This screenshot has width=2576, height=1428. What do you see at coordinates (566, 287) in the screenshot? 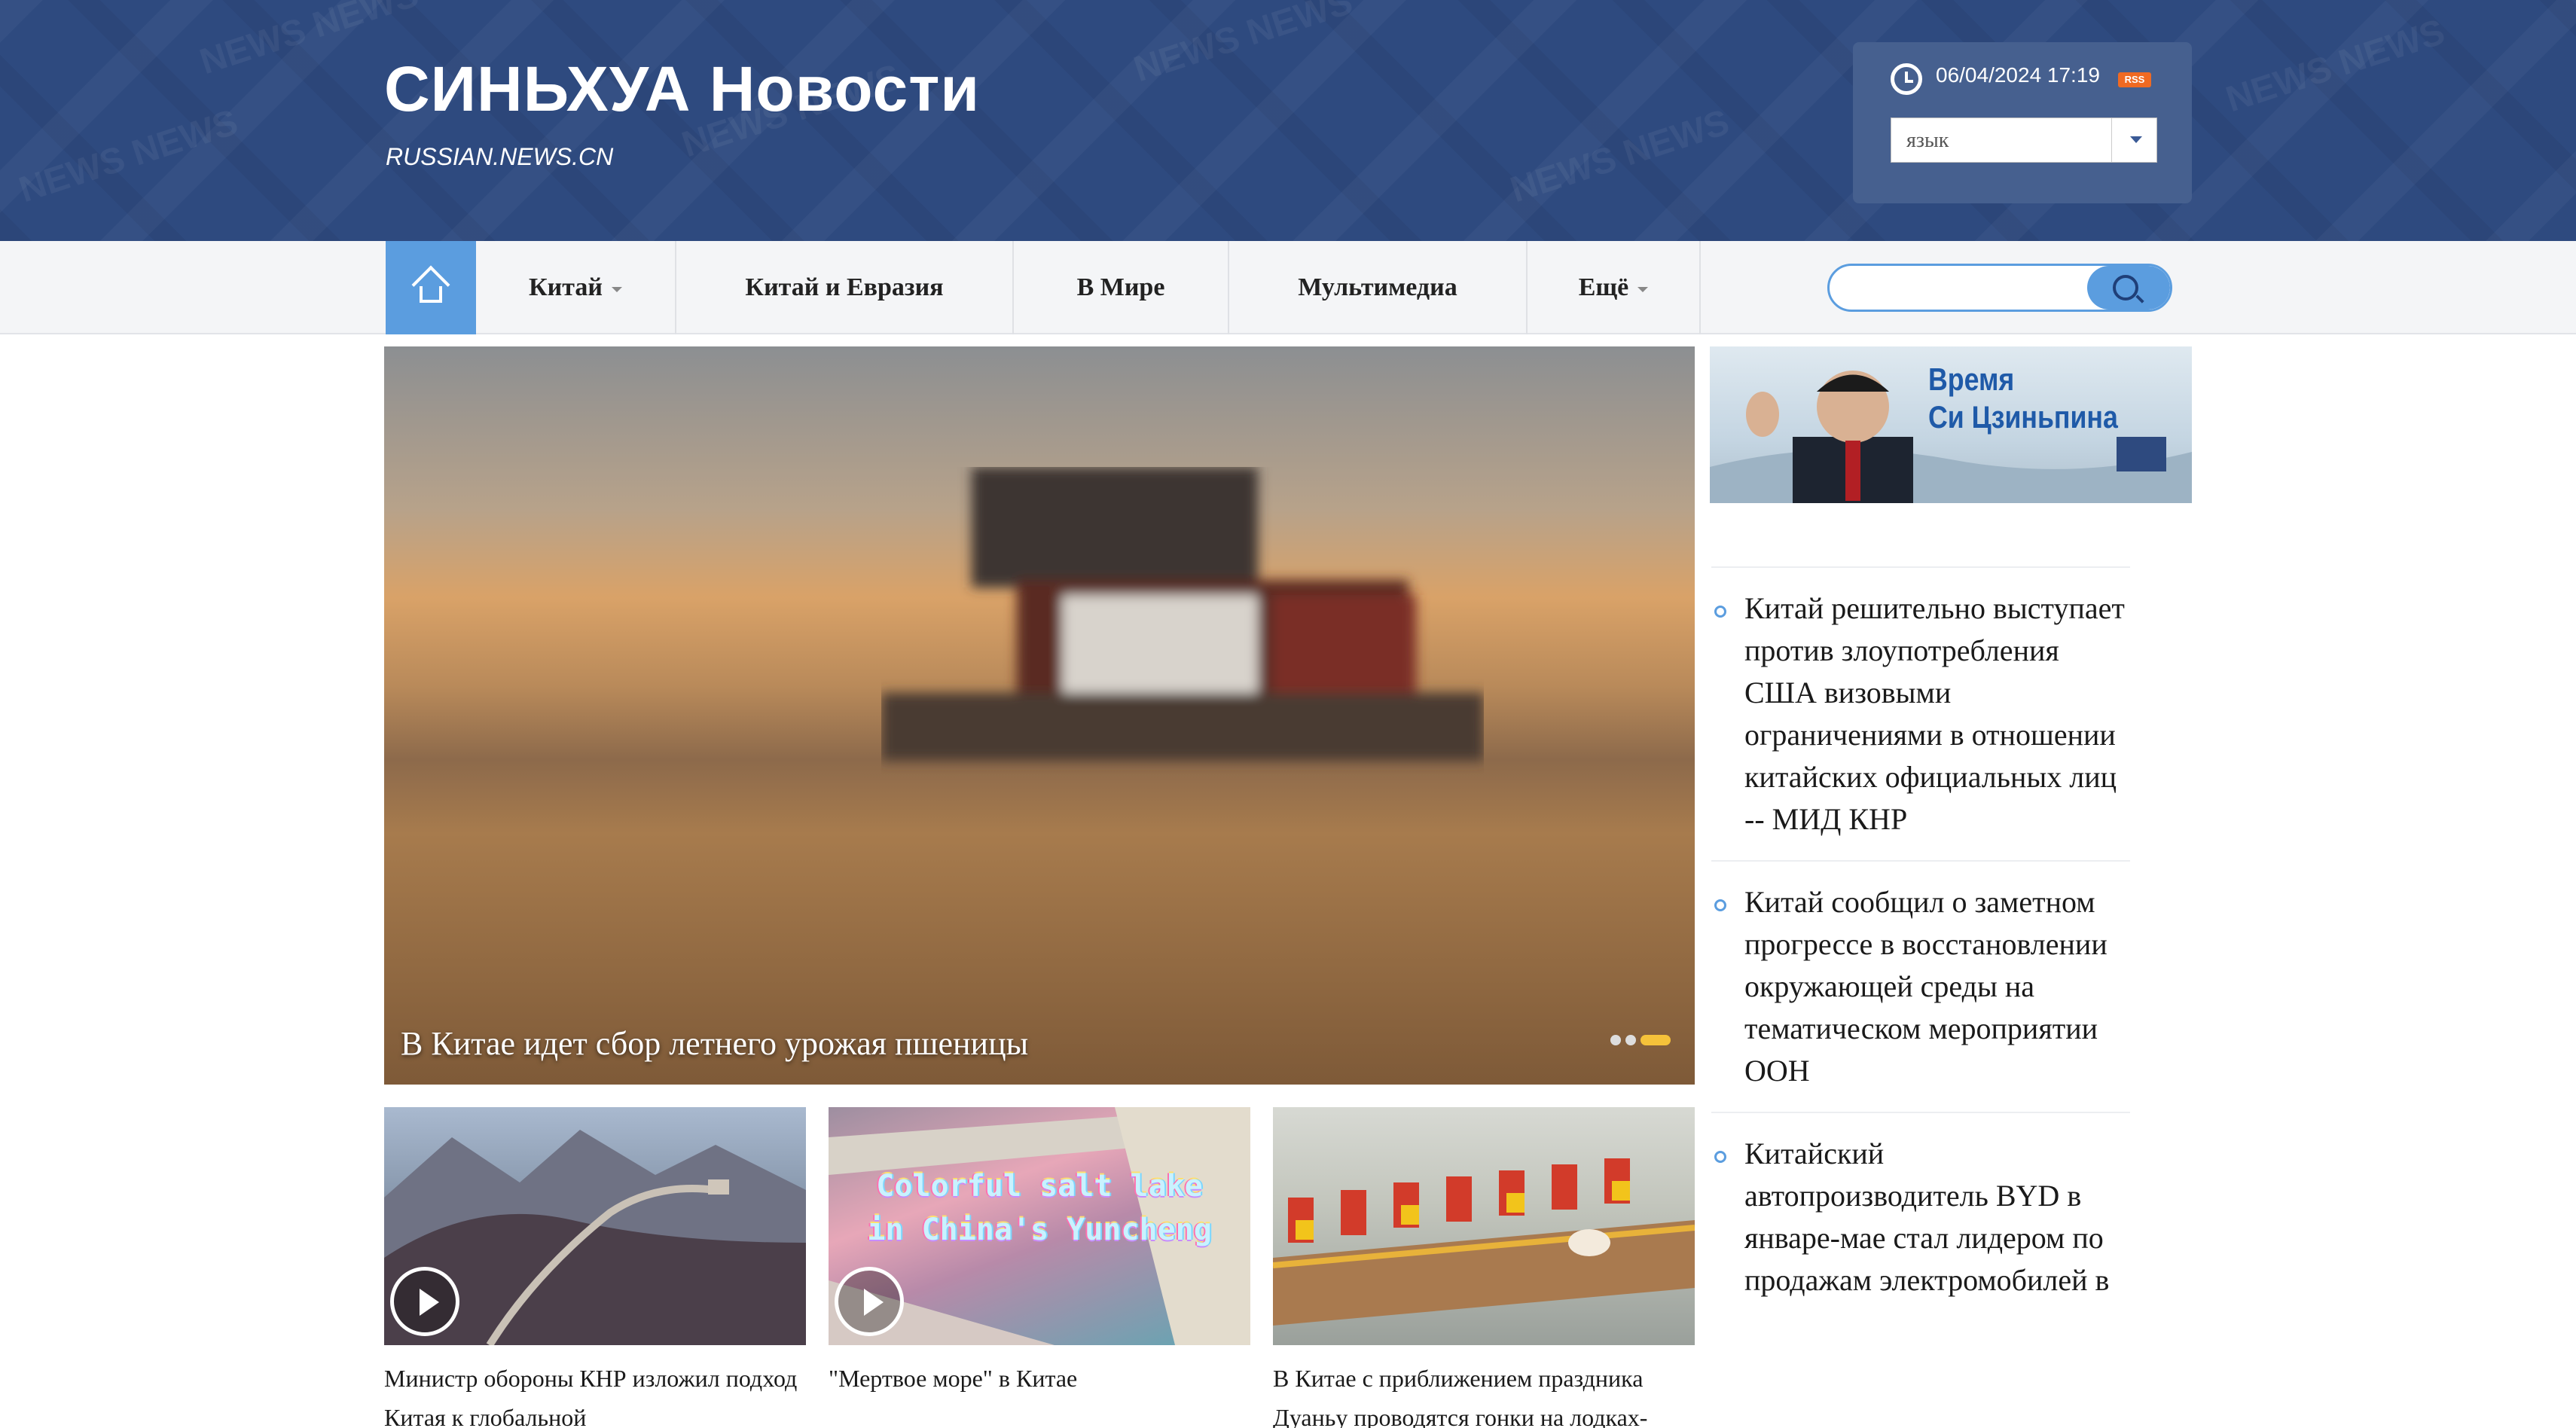
I see `nav-item-label: Китай` at bounding box center [566, 287].